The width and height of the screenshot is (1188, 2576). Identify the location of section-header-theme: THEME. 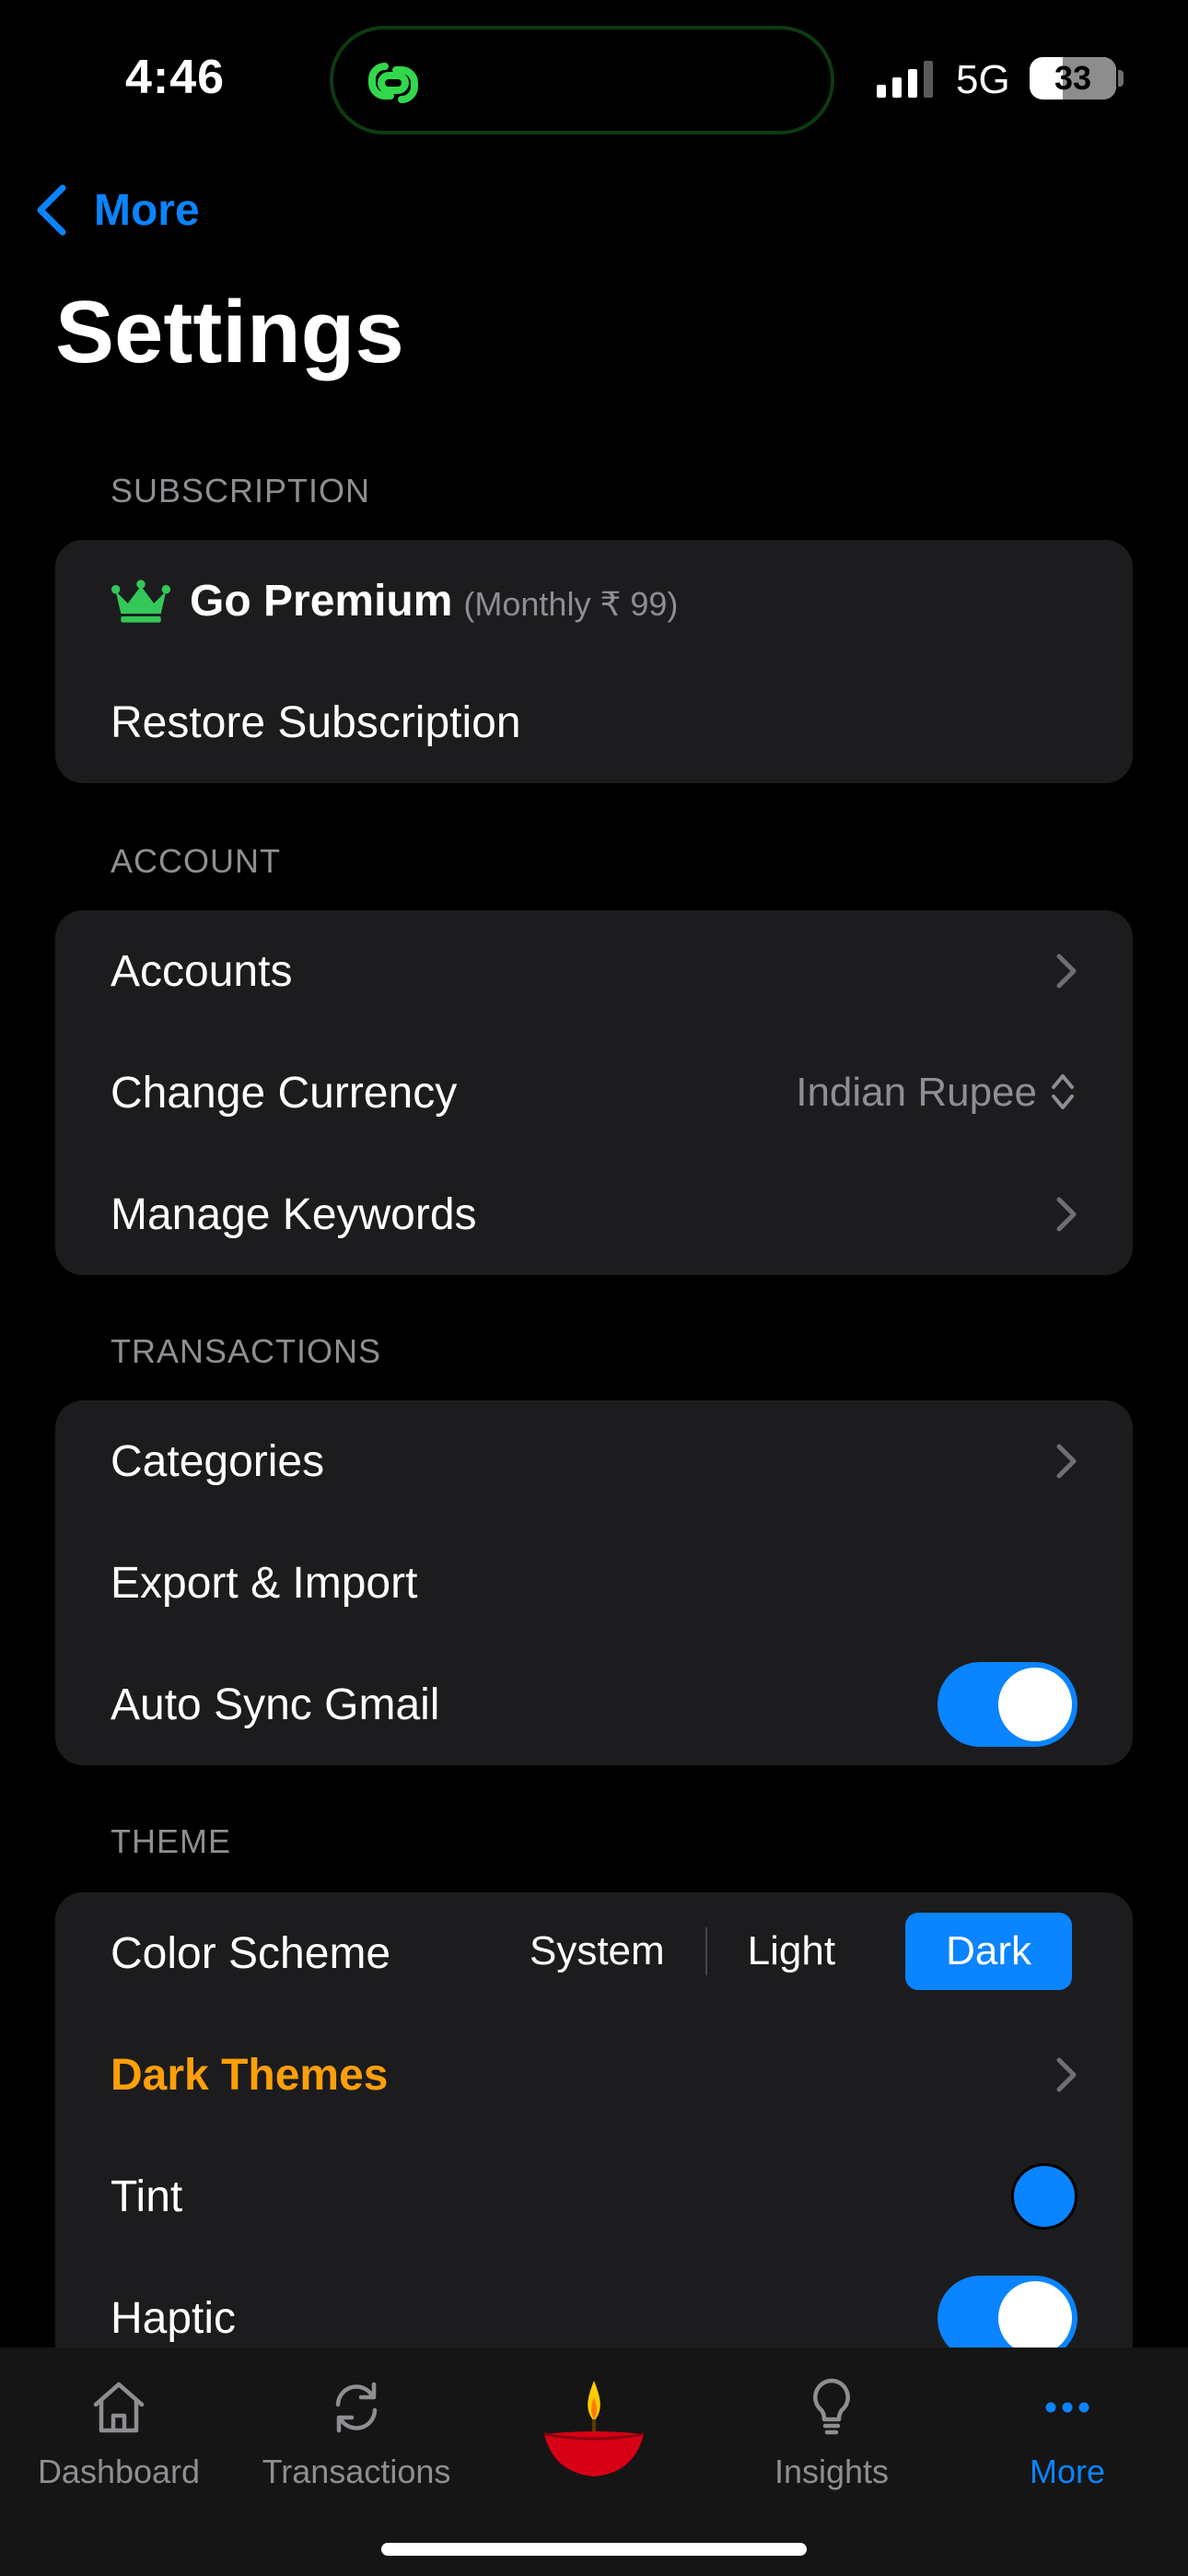
(171, 1841).